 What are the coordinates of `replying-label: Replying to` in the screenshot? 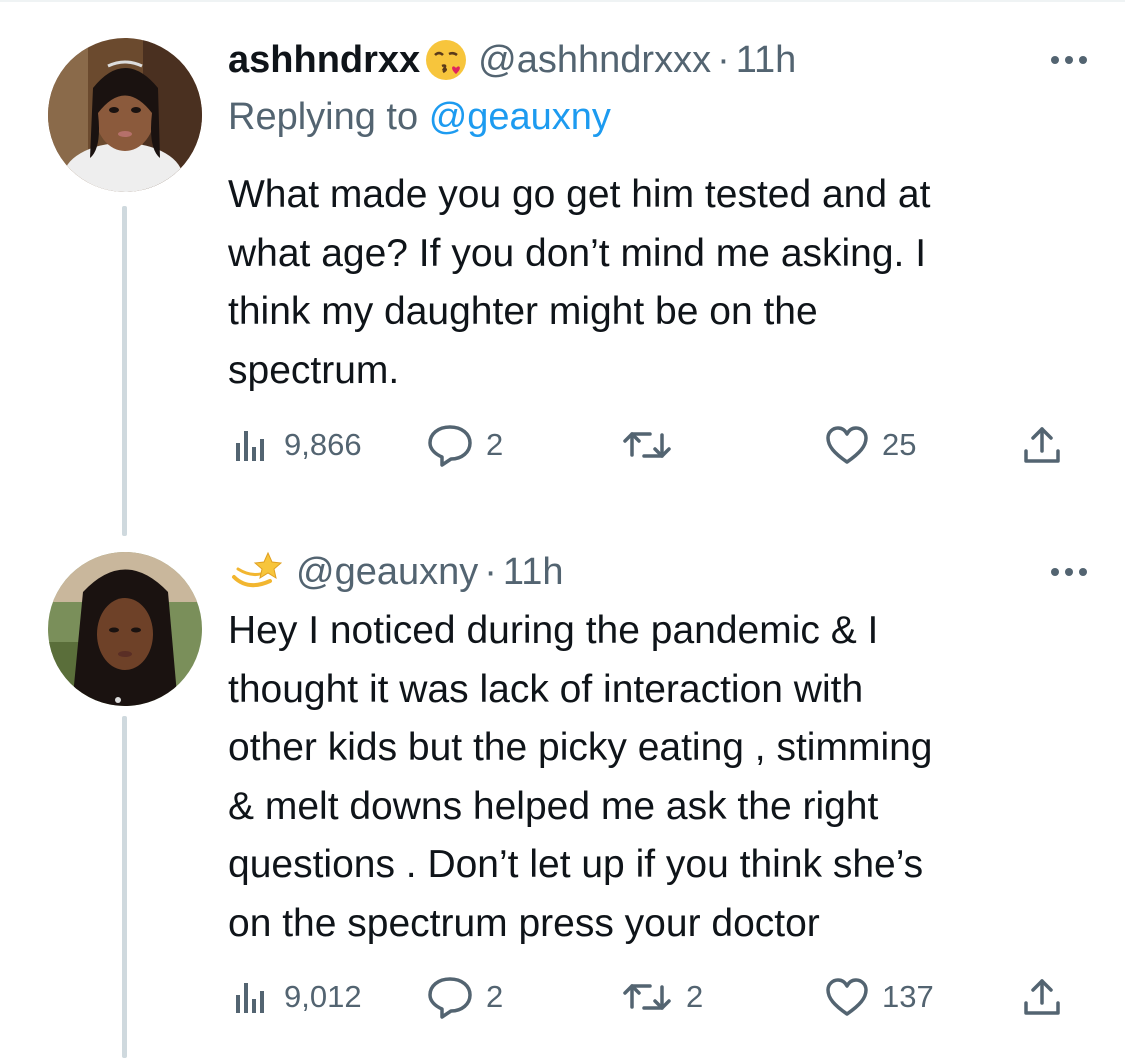 It's located at (323, 117).